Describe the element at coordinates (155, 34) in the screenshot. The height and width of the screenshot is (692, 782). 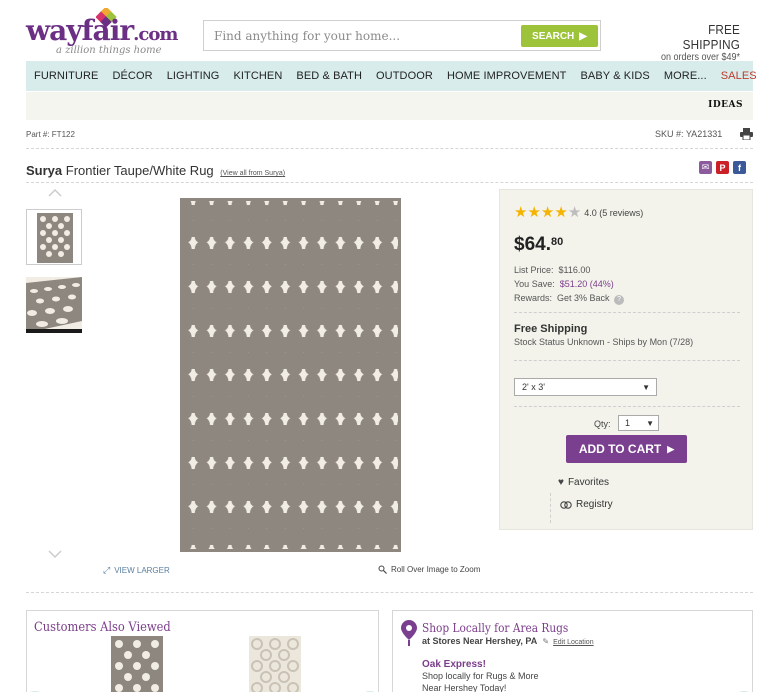
I see `logo-suffix: .com` at that location.